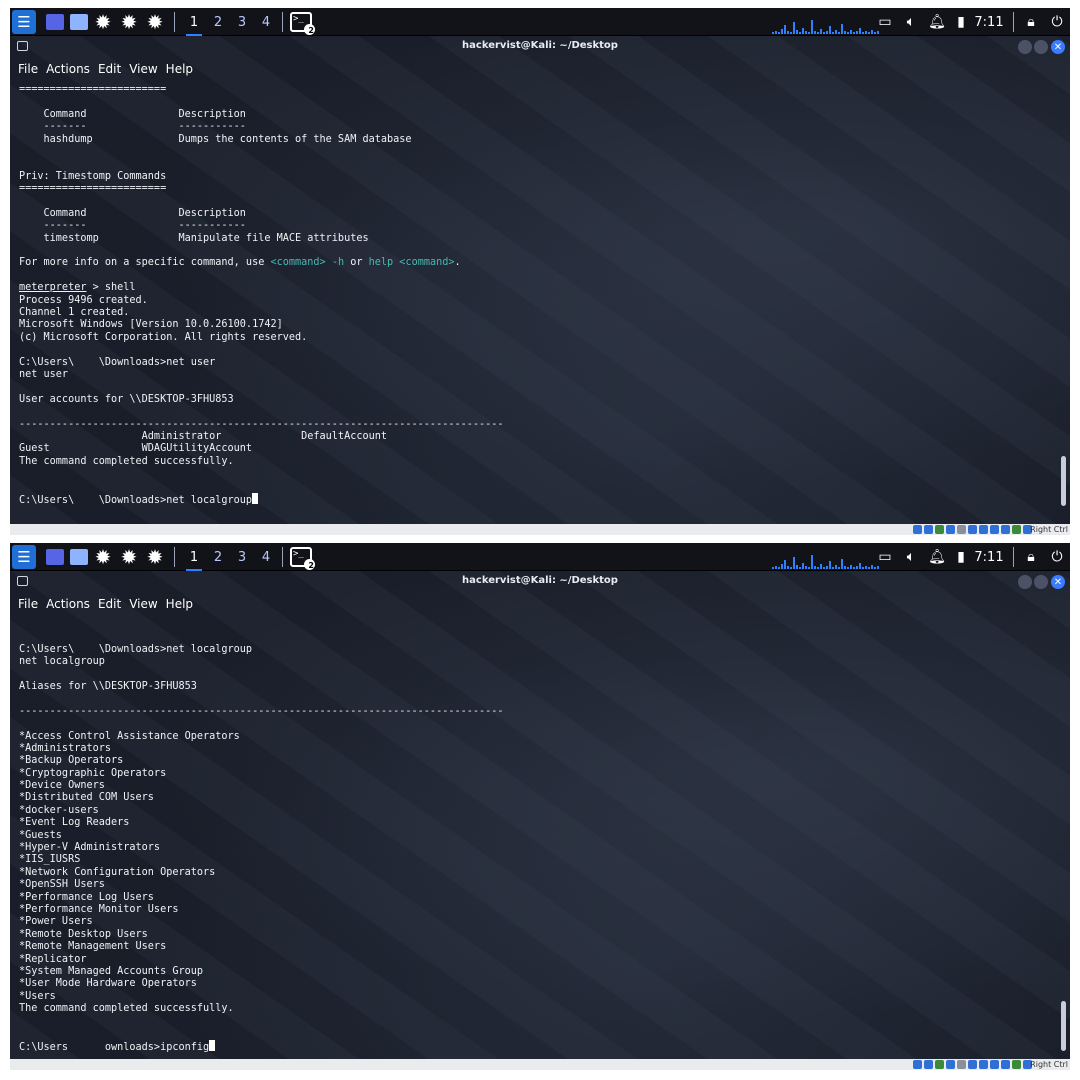 Image resolution: width=1080 pixels, height=1080 pixels. What do you see at coordinates (540, 47) in the screenshot?
I see `window-titlebar: hackervist@Kali: ~/Desktop ✕` at bounding box center [540, 47].